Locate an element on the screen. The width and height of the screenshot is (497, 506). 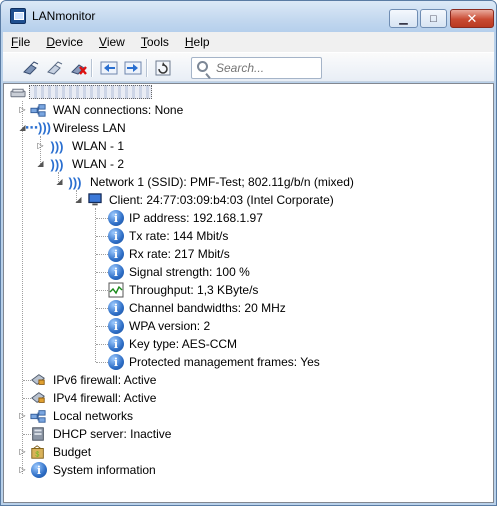
tree-item-local-networks: ▷ Local networks is located at coordinates (248, 416).